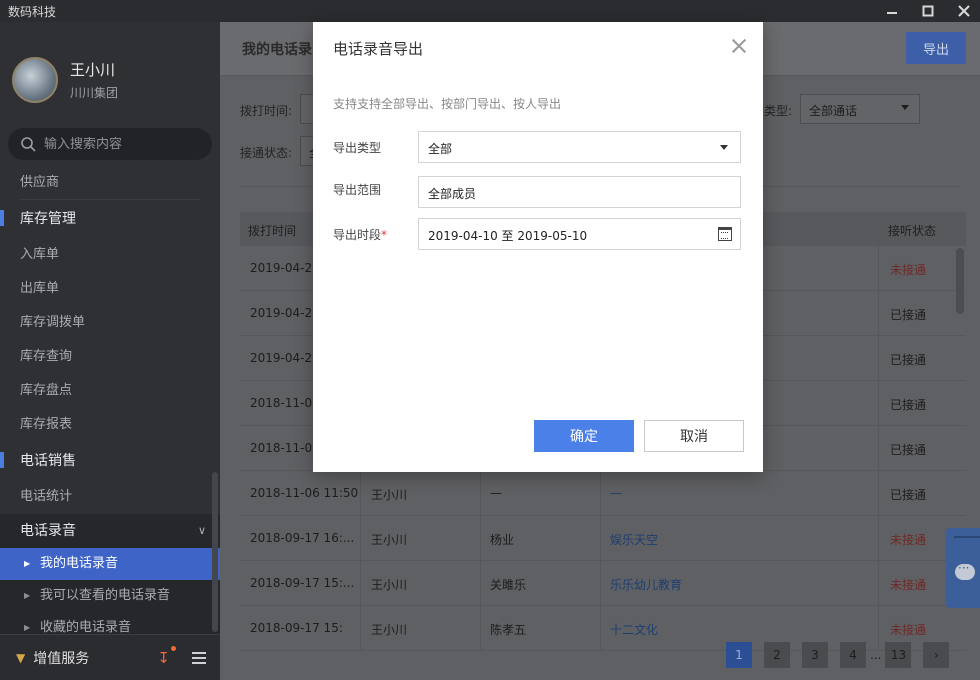 This screenshot has height=680, width=980. I want to click on table-row: 2018-11-06 11:50 王小川 — — 已接通, so click(603, 493).